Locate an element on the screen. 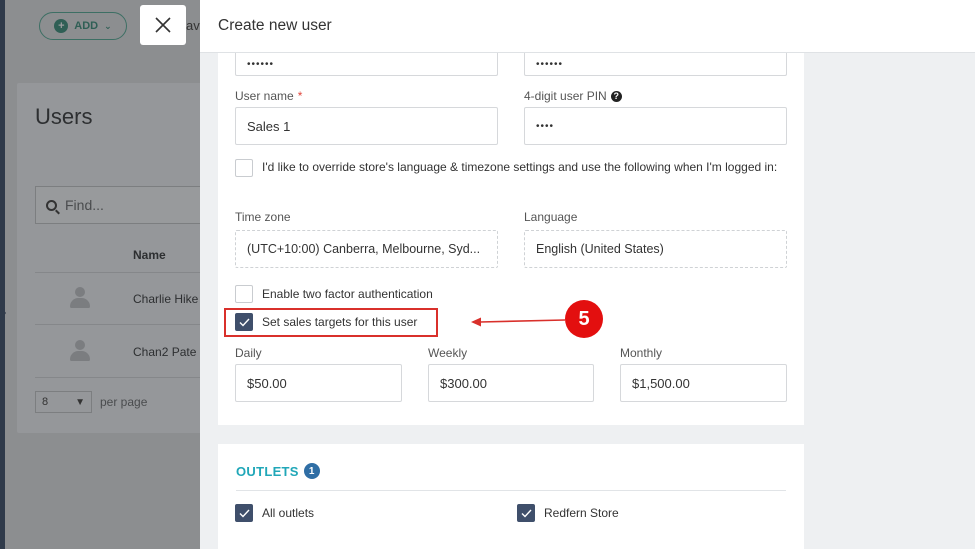 Image resolution: width=975 pixels, height=549 pixels. username-label: User name * is located at coordinates (268, 96).